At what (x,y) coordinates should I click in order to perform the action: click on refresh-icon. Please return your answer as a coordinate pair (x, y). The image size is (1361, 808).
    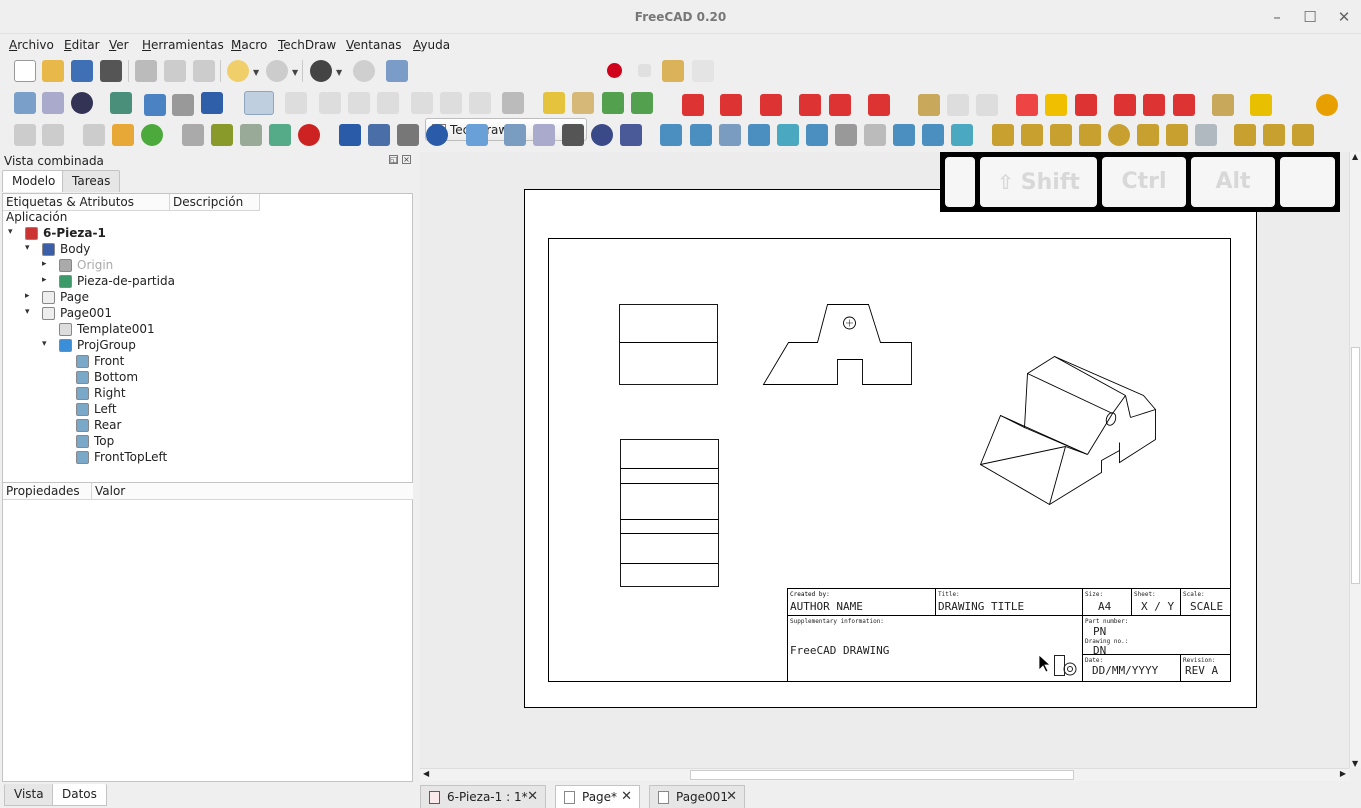
    Looking at the image, I should click on (364, 71).